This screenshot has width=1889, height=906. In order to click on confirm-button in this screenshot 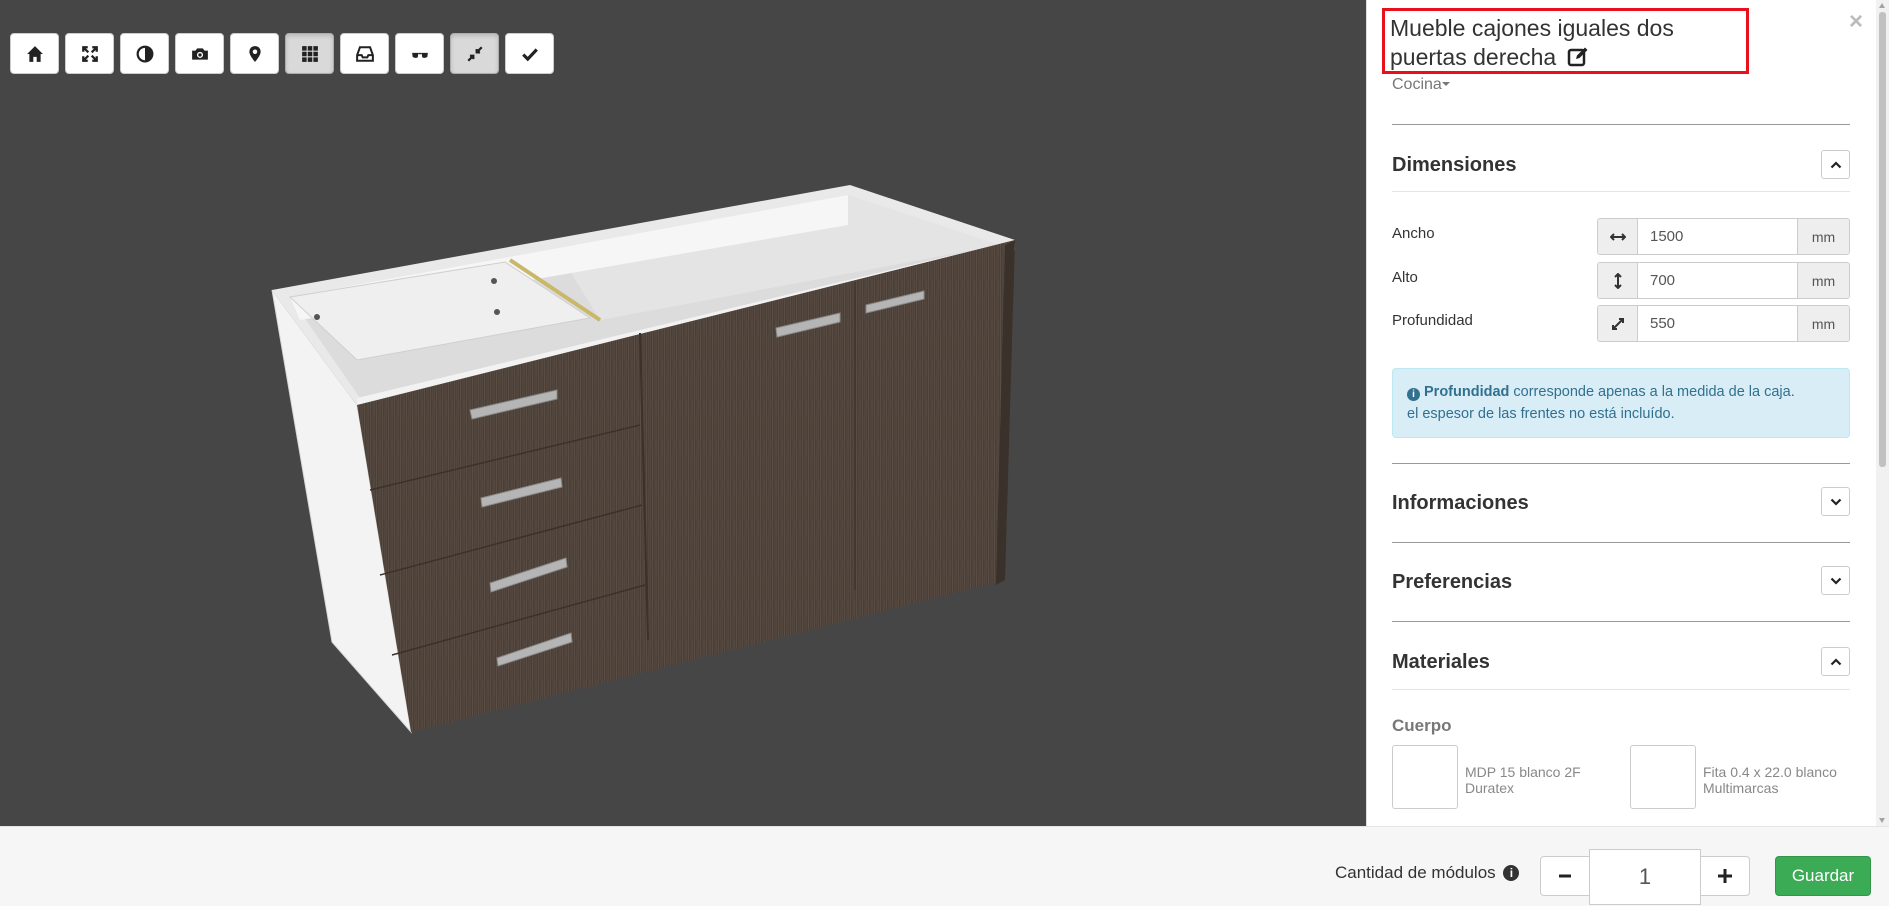, I will do `click(529, 53)`.